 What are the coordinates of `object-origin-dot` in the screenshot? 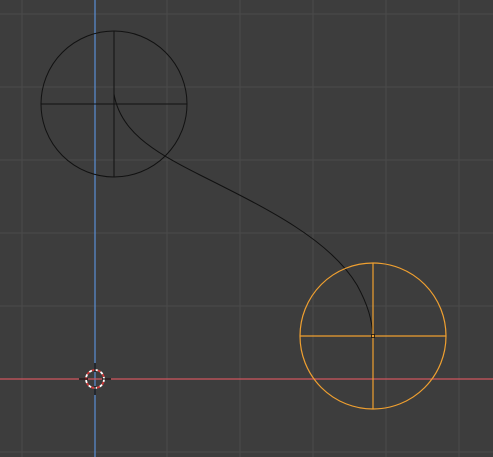 It's located at (373, 336).